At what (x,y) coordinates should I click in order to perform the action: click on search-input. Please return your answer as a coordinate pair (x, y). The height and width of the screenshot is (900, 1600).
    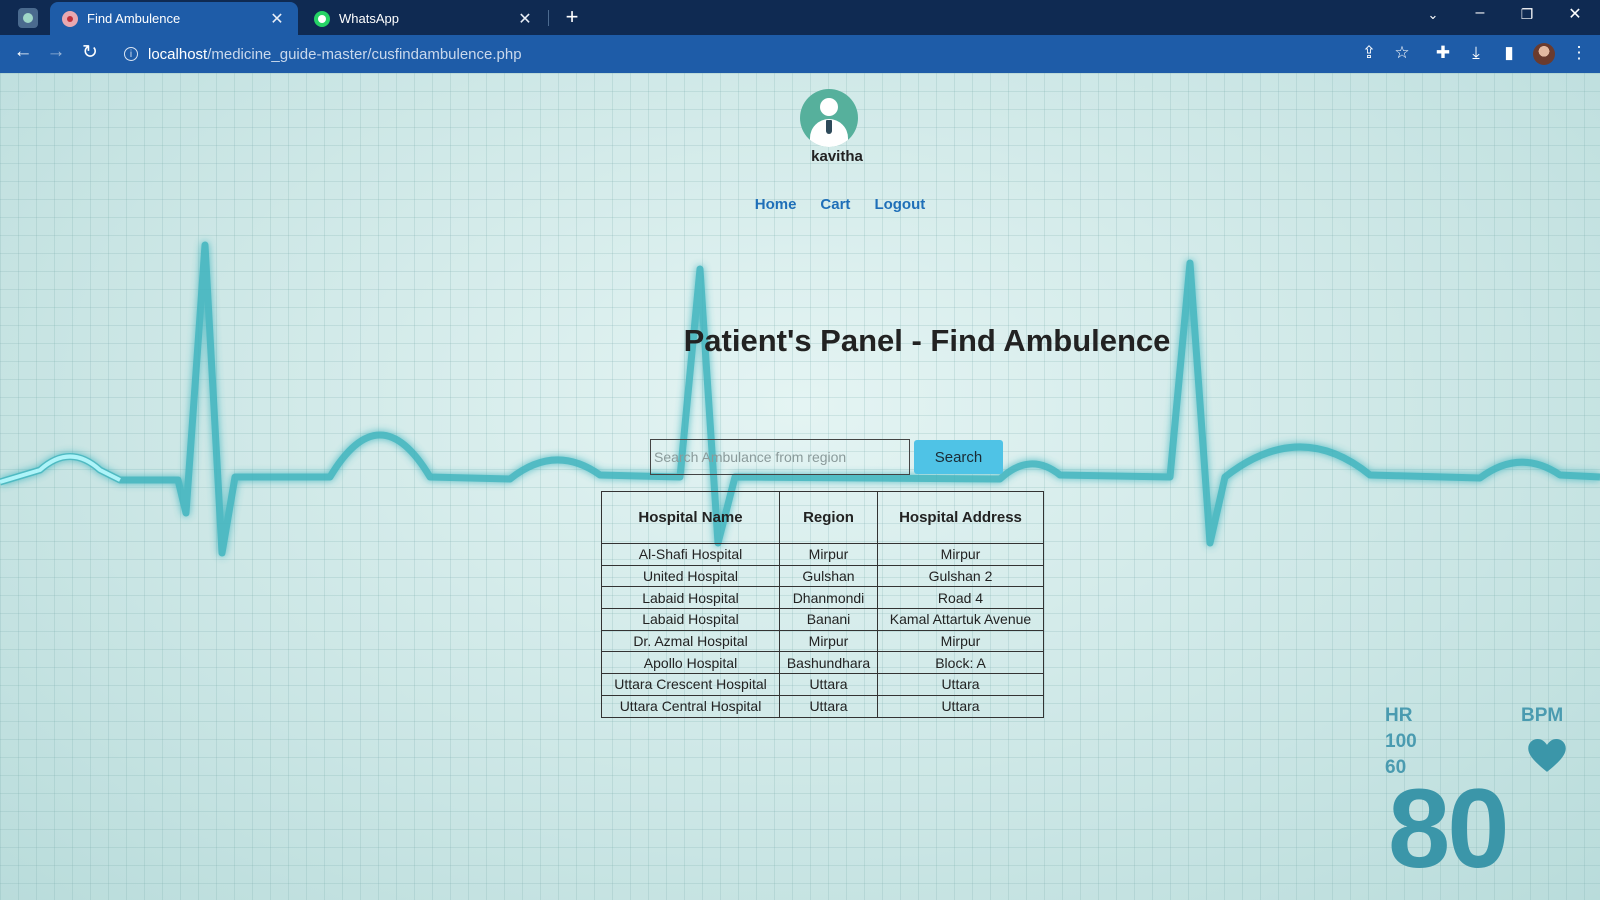
    Looking at the image, I should click on (780, 457).